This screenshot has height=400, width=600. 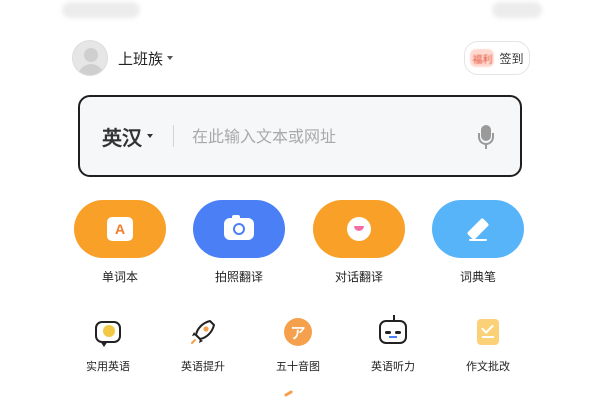 What do you see at coordinates (173, 136) in the screenshot?
I see `search-divider` at bounding box center [173, 136].